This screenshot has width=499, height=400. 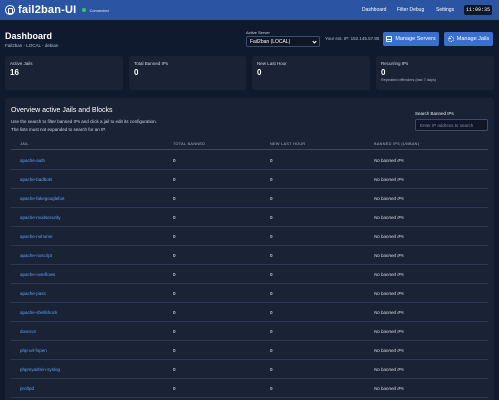 I want to click on search-ip-input, so click(x=451, y=125).